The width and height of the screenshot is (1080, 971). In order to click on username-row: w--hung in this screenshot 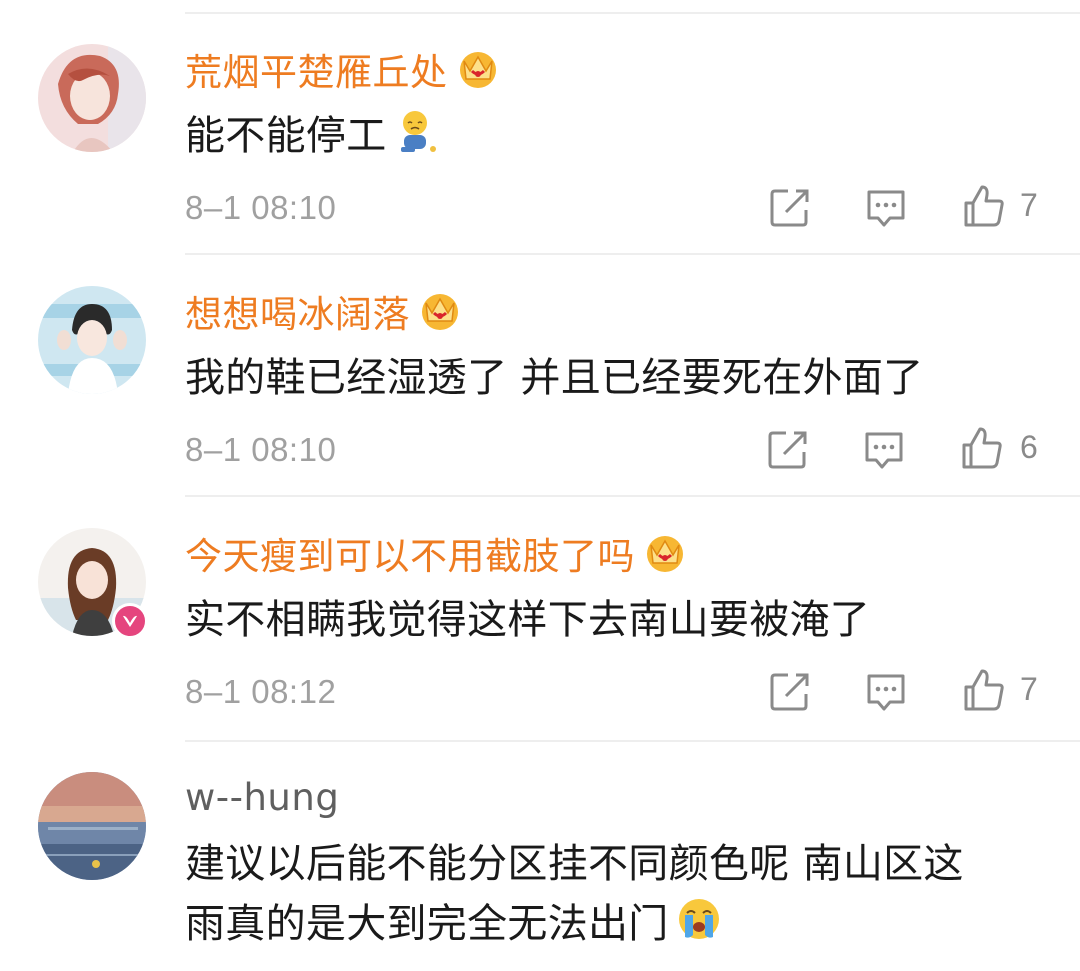, I will do `click(262, 797)`.